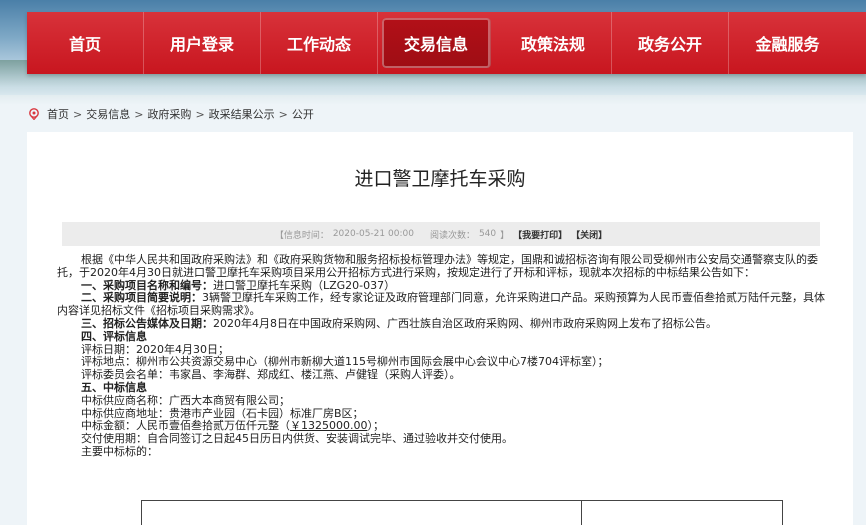 This screenshot has height=525, width=866. Describe the element at coordinates (787, 43) in the screenshot. I see `nav-item-finance: 金融服务` at that location.